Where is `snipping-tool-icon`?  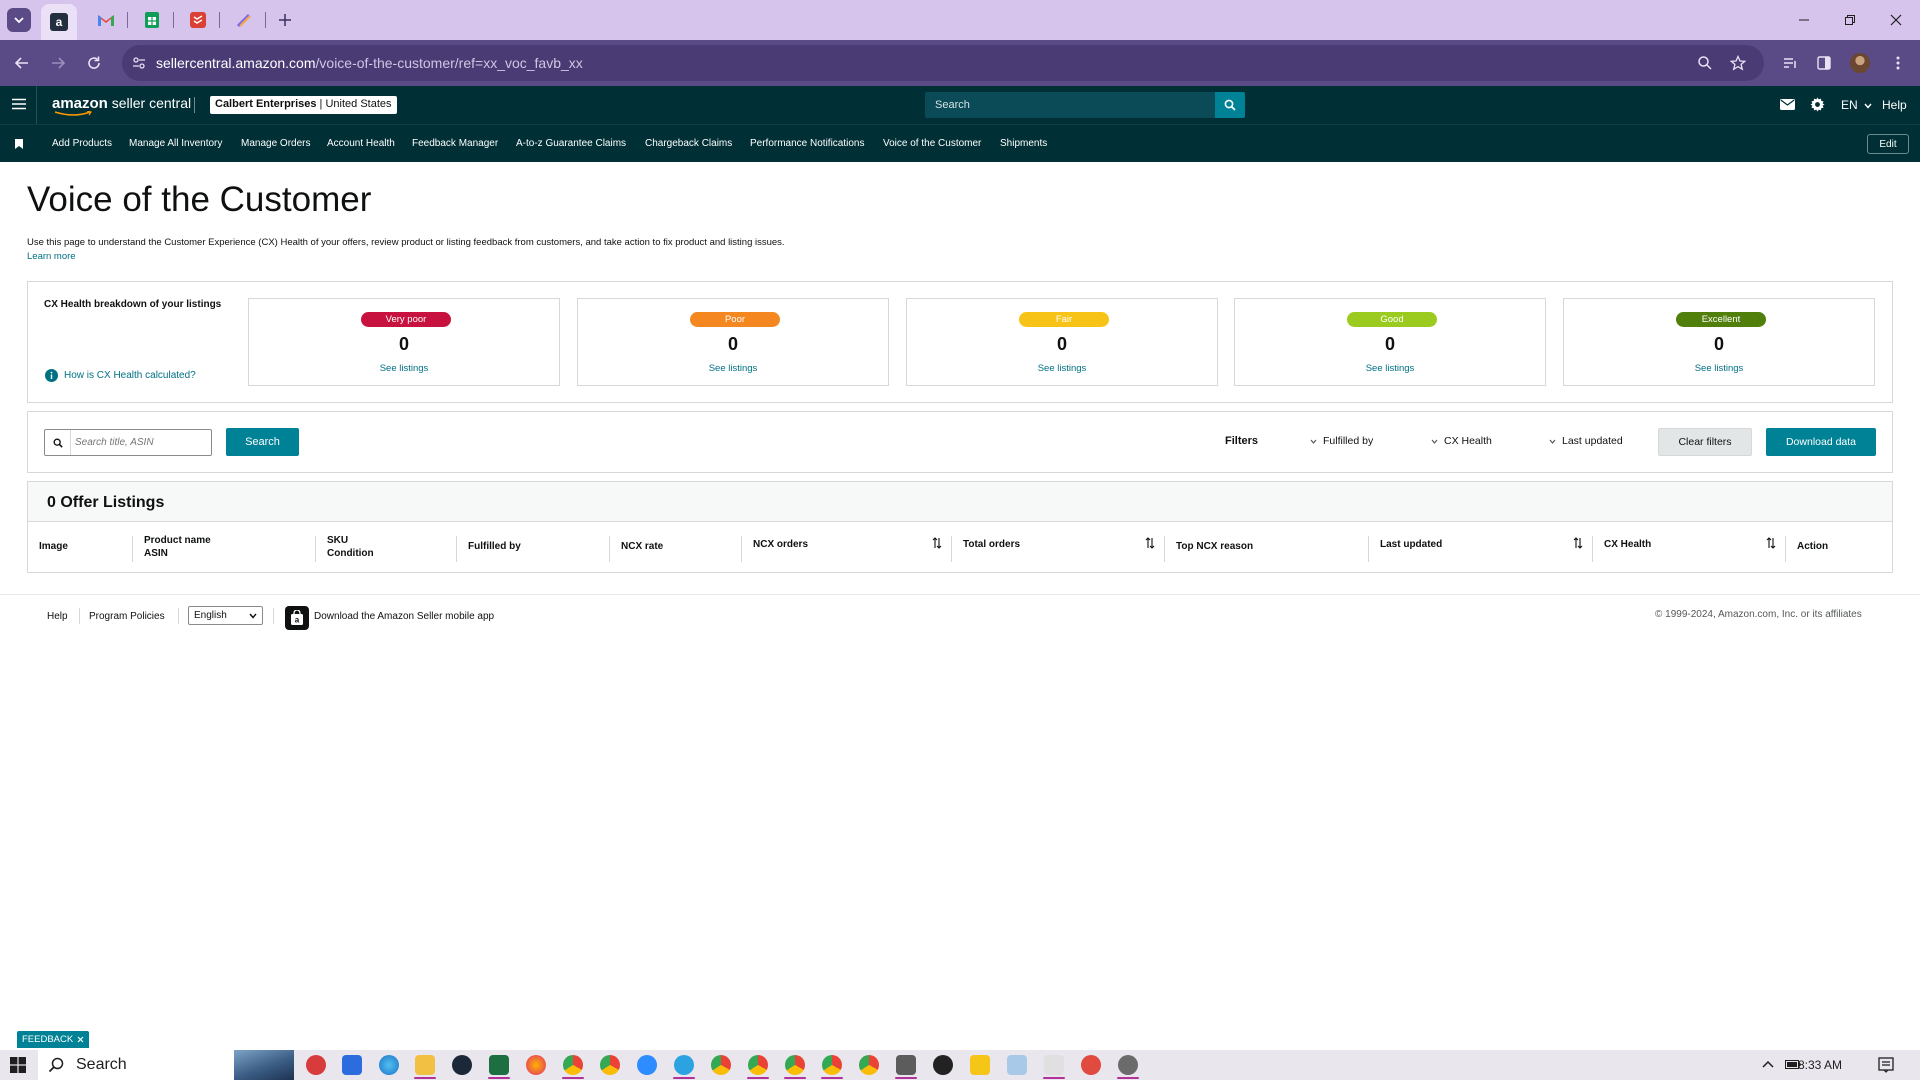
snipping-tool-icon is located at coordinates (1054, 1065).